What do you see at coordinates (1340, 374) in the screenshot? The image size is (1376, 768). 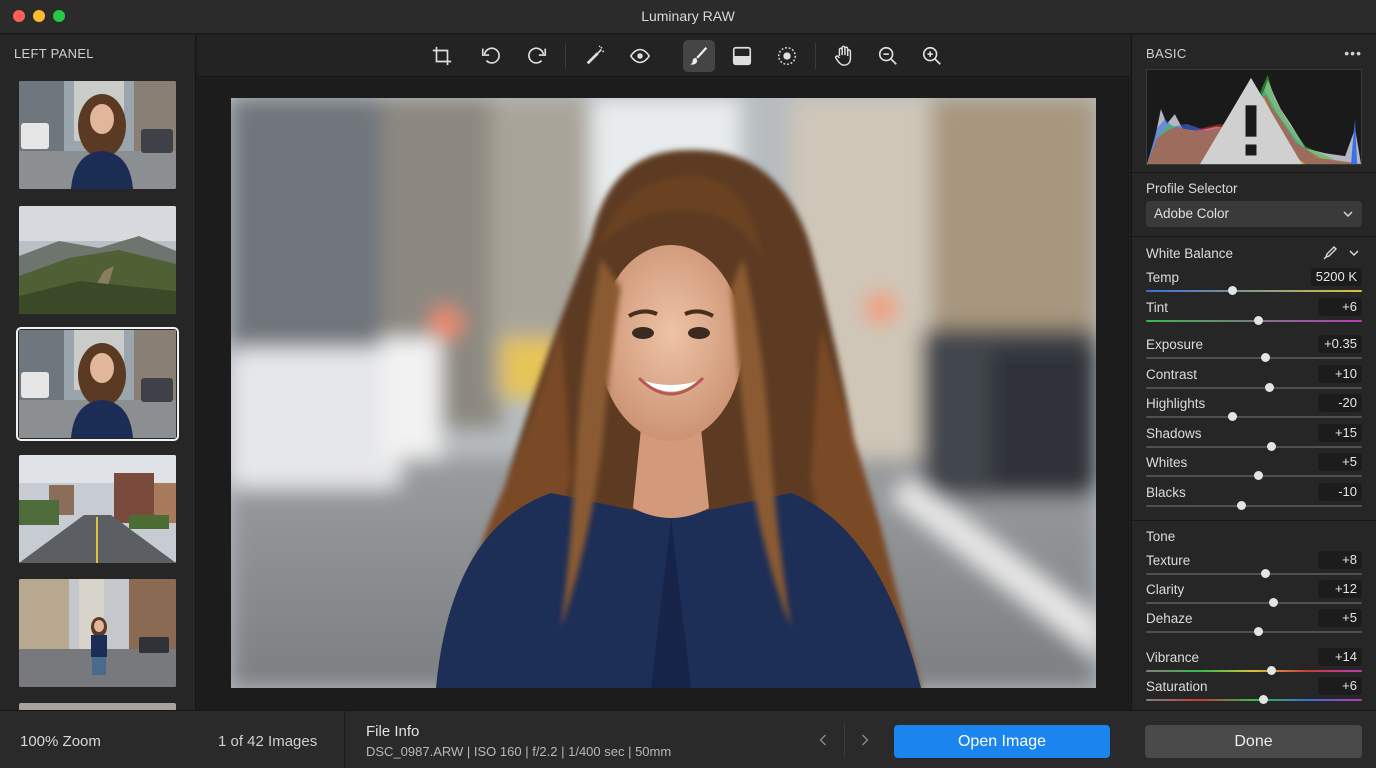 I see `slider-value: +10` at bounding box center [1340, 374].